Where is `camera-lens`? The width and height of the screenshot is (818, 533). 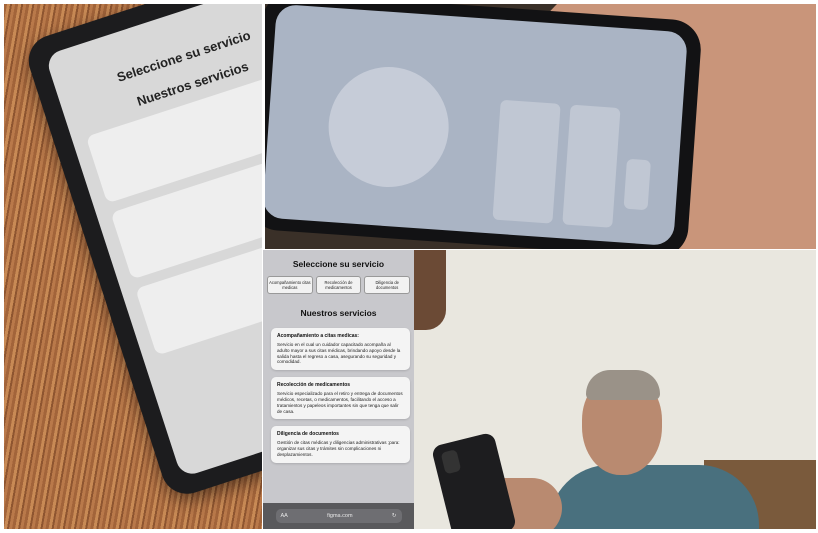
camera-lens is located at coordinates (451, 462).